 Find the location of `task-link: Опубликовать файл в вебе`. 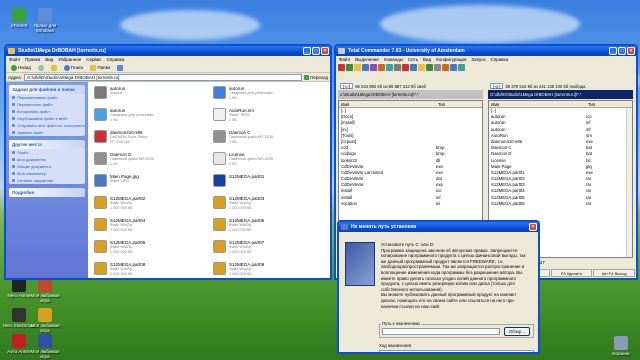

task-link: Опубликовать файл в вебе is located at coordinates (47, 118).